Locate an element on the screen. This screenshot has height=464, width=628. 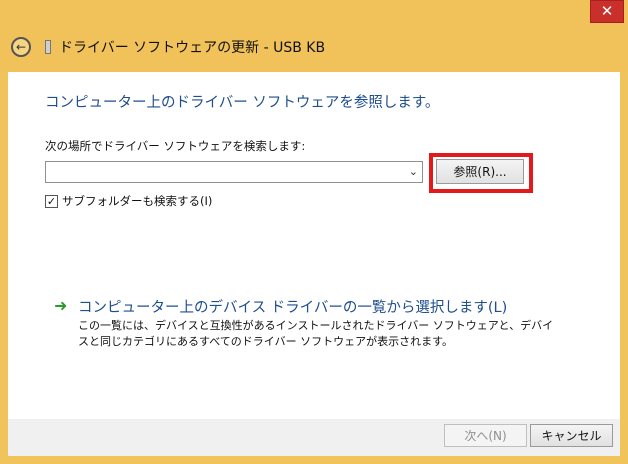
back-button: ← is located at coordinates (21, 47).